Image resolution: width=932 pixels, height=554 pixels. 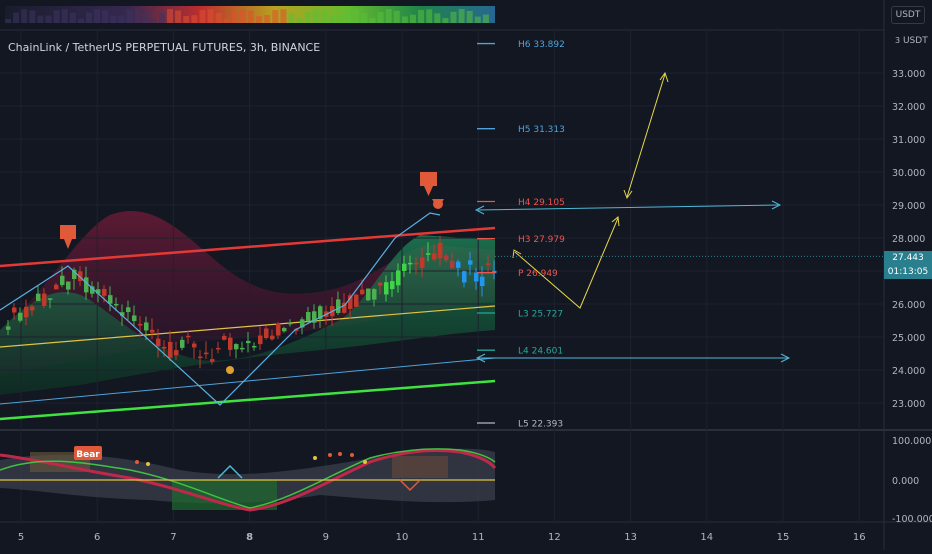 I want to click on time-tick-label: 6, so click(x=97, y=537).